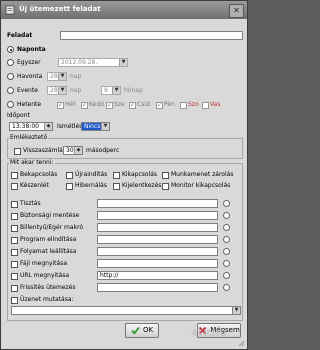 The height and width of the screenshot is (350, 320). What do you see at coordinates (27, 90) in the screenshot?
I see `radio-yearly-label: Evente` at bounding box center [27, 90].